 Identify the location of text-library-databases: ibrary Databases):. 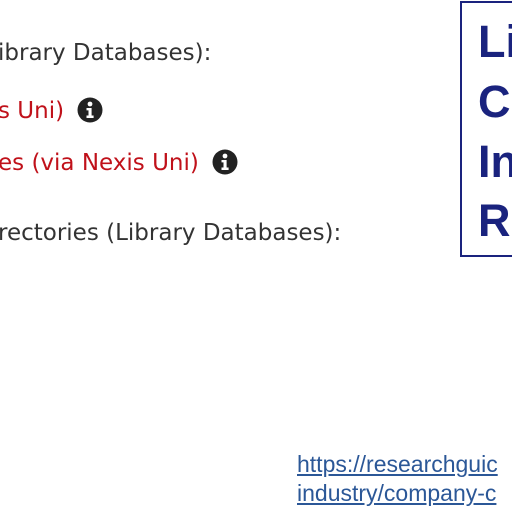
(106, 53).